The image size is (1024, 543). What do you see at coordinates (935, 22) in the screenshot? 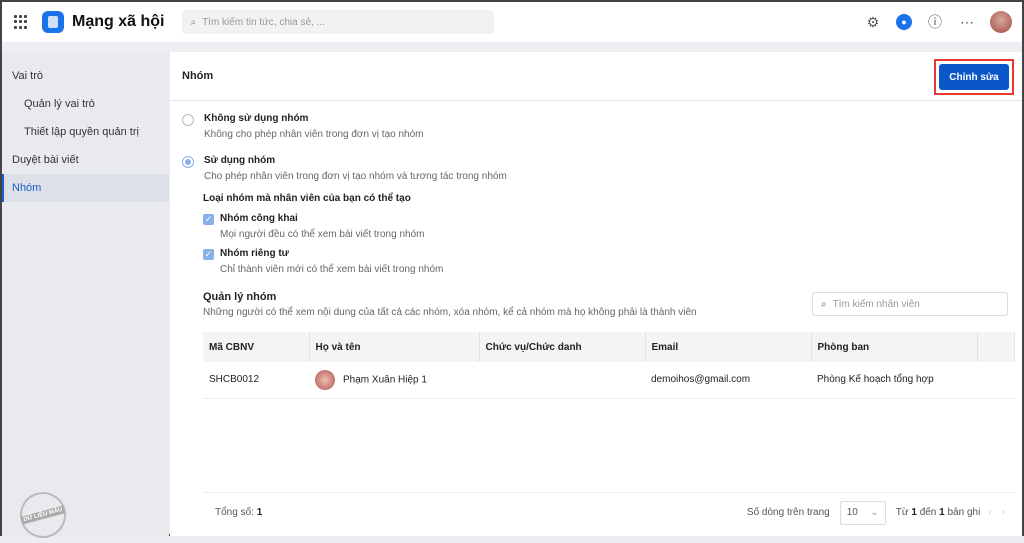
I see `help-icon: ⓘ` at bounding box center [935, 22].